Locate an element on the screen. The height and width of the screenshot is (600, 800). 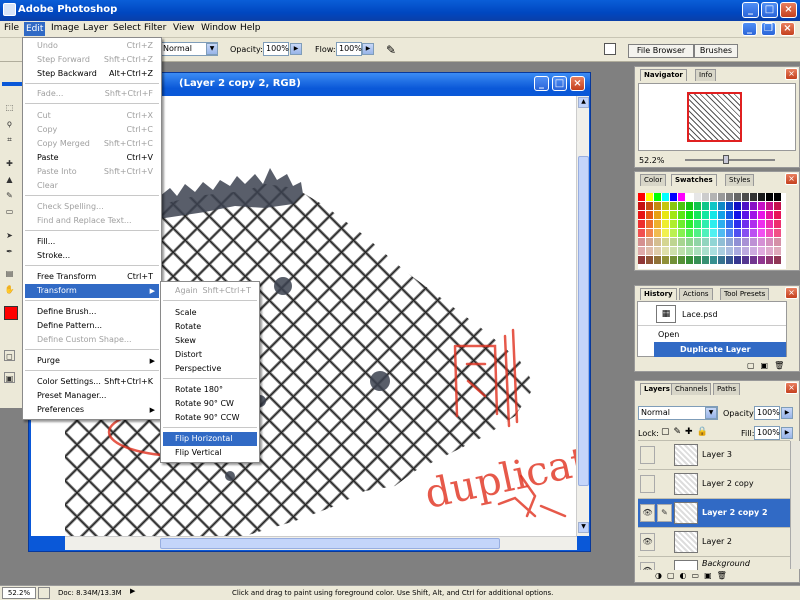
menu-window: Window is located at coordinates (219, 28).